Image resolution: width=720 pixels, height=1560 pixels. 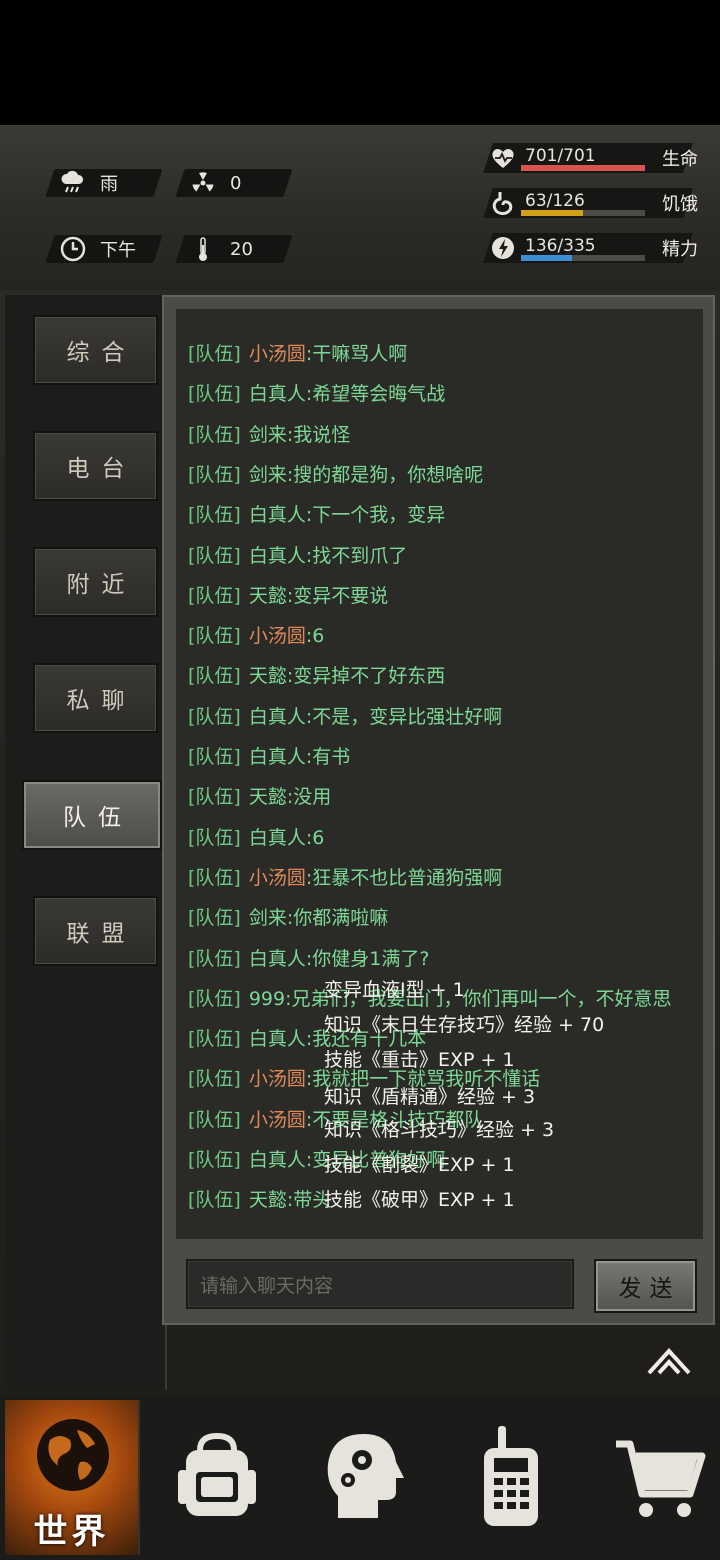 I want to click on energy-stat: 136/335 精力, so click(x=593, y=248).